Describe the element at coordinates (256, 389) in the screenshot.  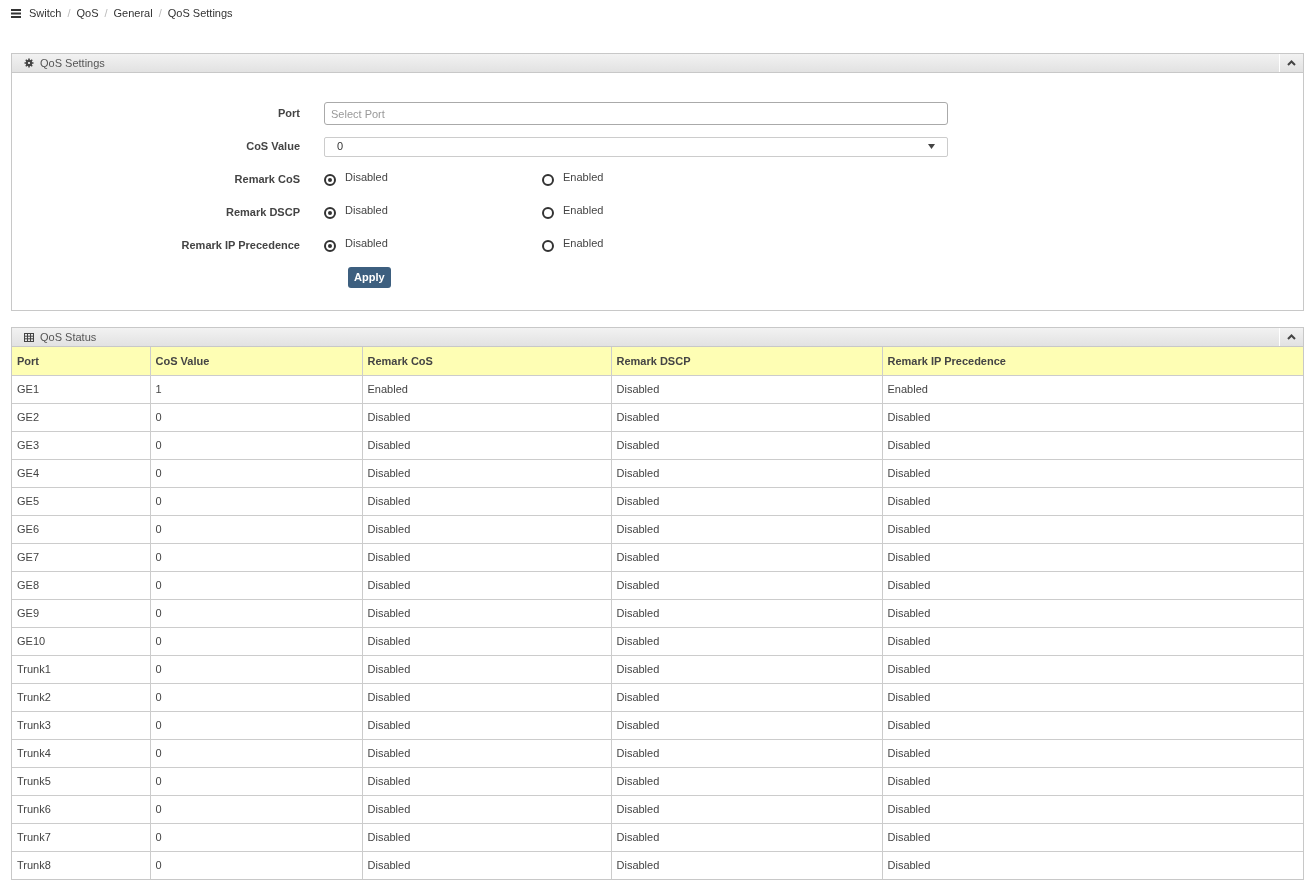
I see `table-cell: 1` at that location.